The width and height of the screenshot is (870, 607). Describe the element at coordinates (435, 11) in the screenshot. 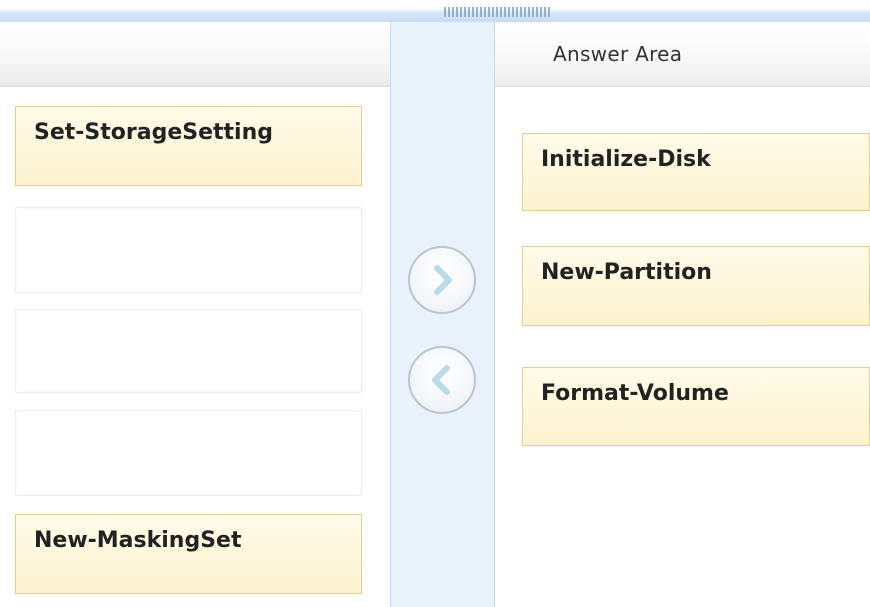

I see `top-title-strip` at that location.